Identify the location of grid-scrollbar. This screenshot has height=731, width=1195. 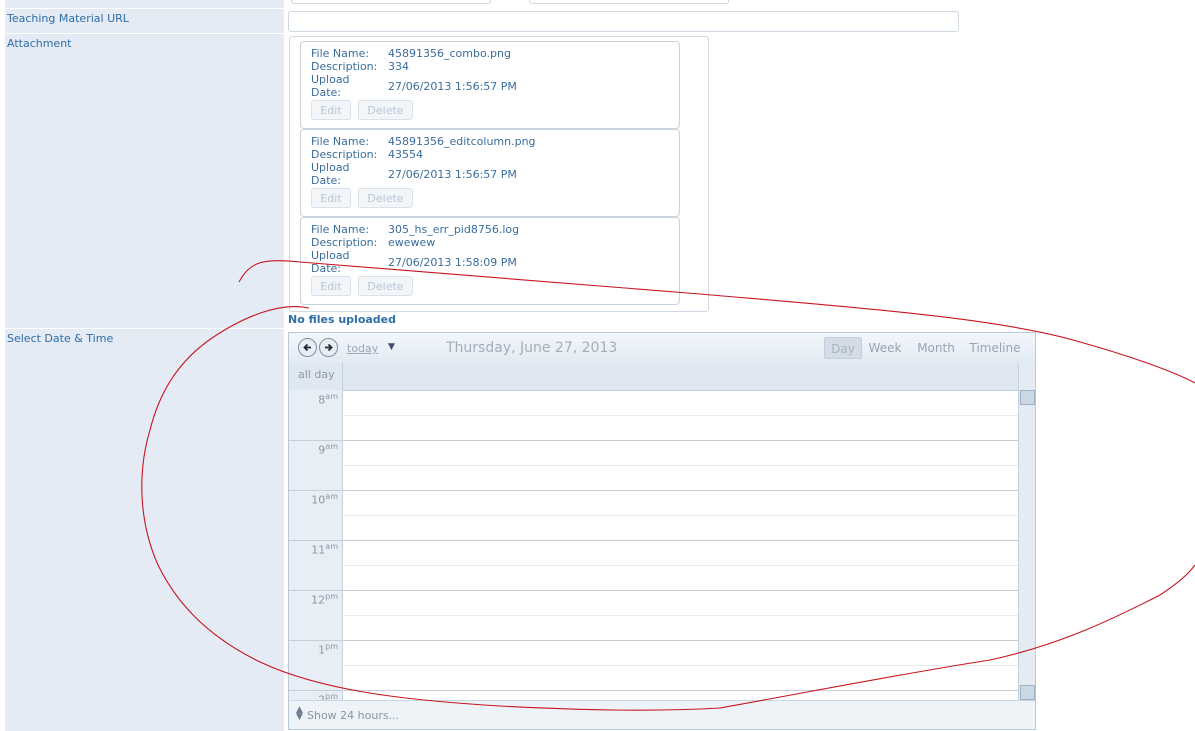
(1026, 531).